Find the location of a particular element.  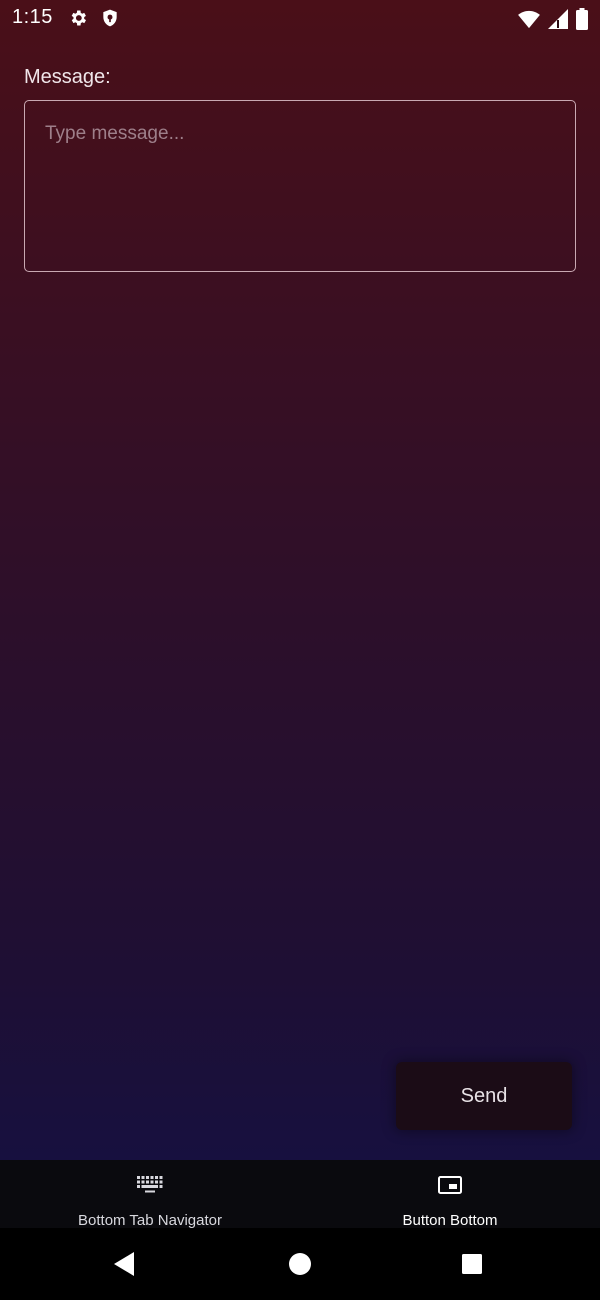

keyboard-icon is located at coordinates (150, 1184).